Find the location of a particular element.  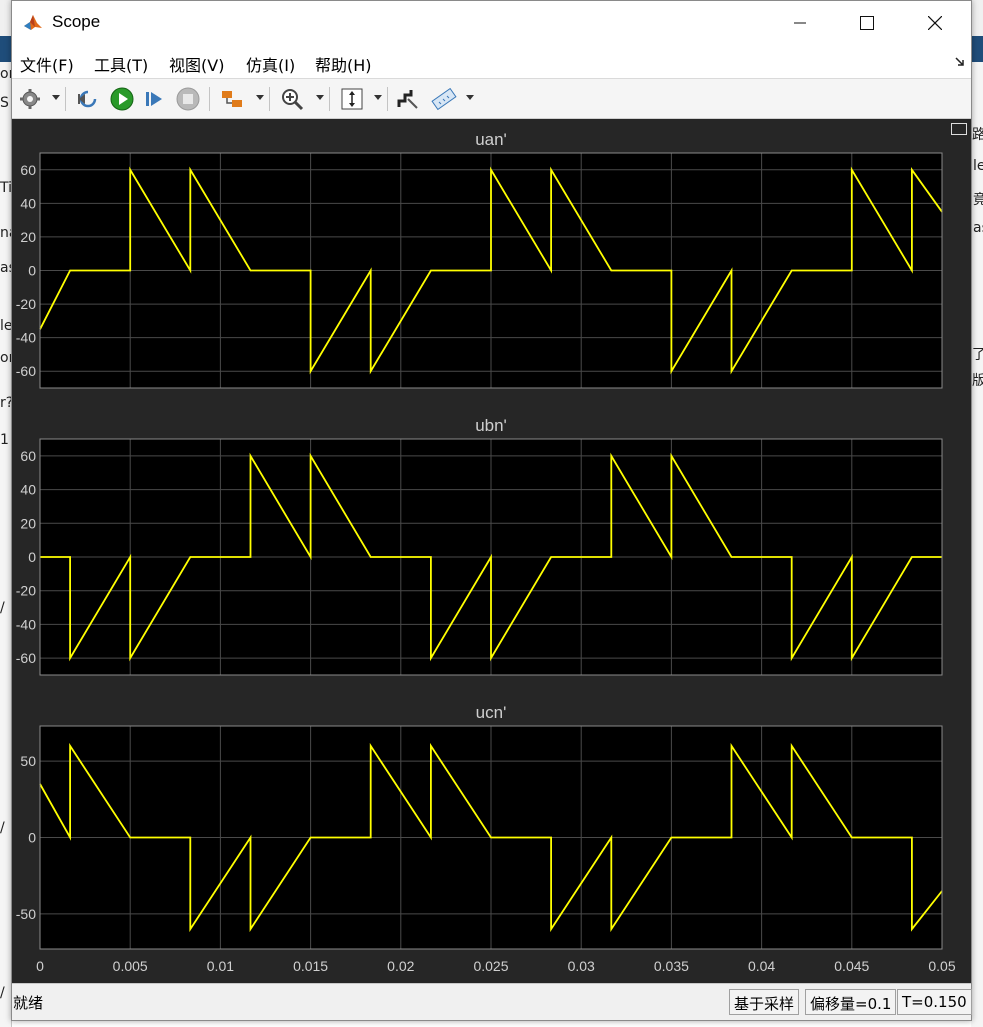

background-text-fragment: 1 is located at coordinates (4, 440).